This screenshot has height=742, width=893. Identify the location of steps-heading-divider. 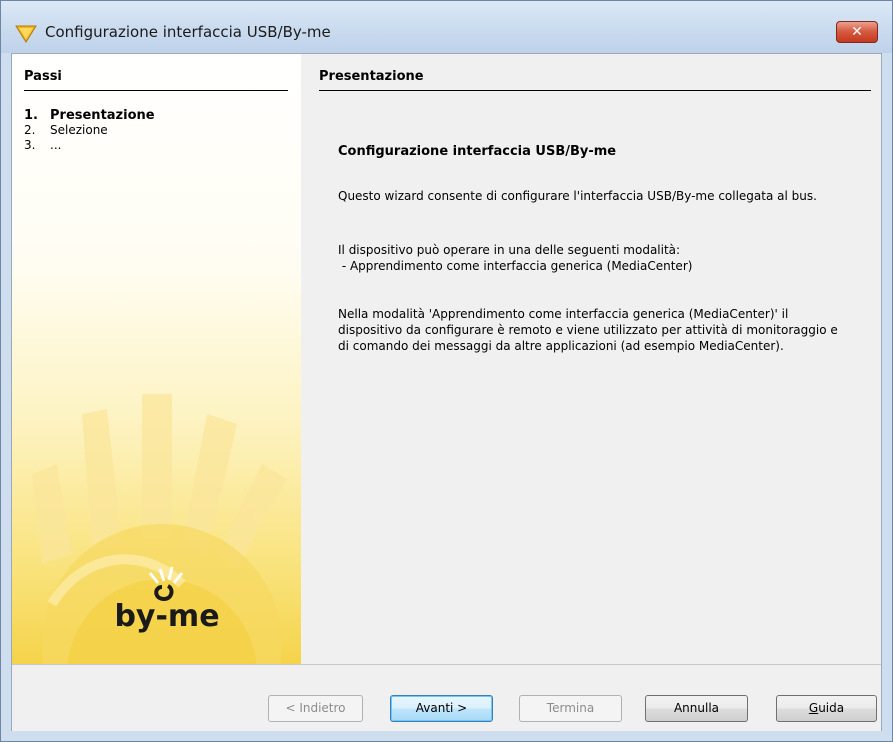
(156, 90).